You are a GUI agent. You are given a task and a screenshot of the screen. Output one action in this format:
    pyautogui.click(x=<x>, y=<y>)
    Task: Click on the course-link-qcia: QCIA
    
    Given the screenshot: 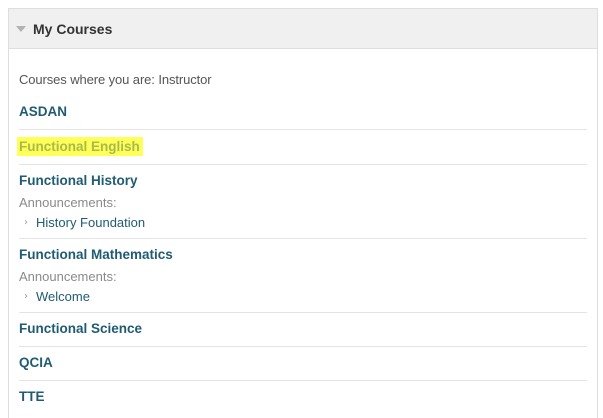 What is the action you would take?
    pyautogui.click(x=36, y=362)
    